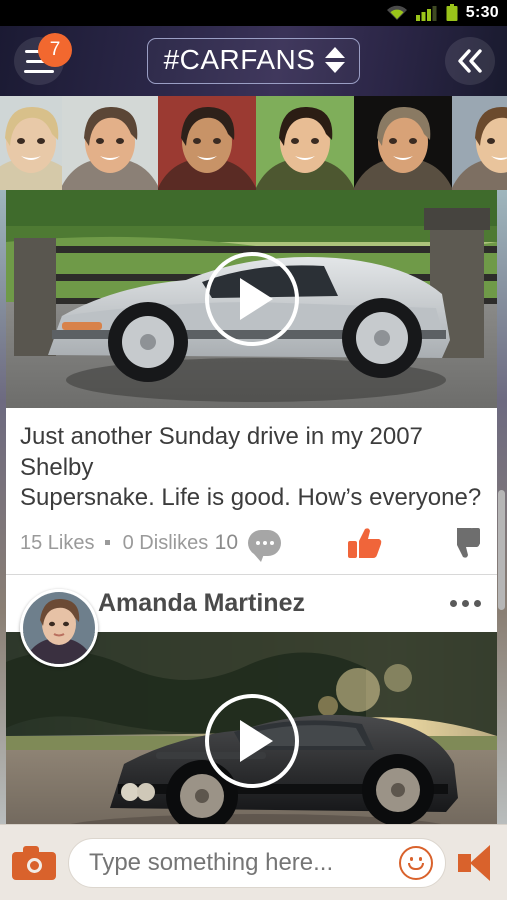 The height and width of the screenshot is (900, 507). What do you see at coordinates (57, 542) in the screenshot?
I see `like-count: 15 Likes` at bounding box center [57, 542].